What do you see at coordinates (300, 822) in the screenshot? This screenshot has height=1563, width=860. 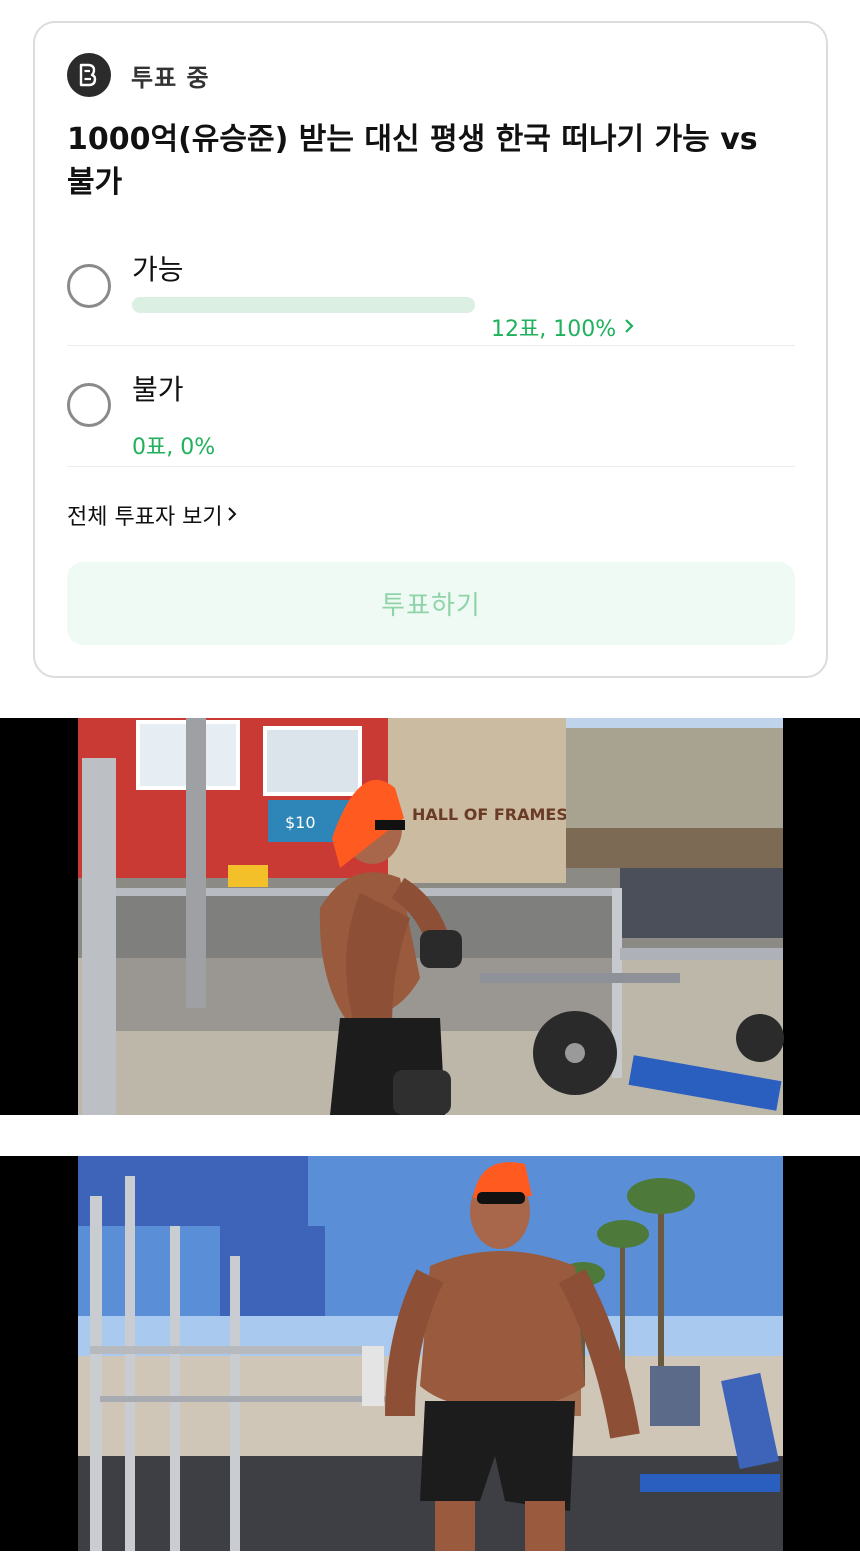 I see `store-sign: $10` at bounding box center [300, 822].